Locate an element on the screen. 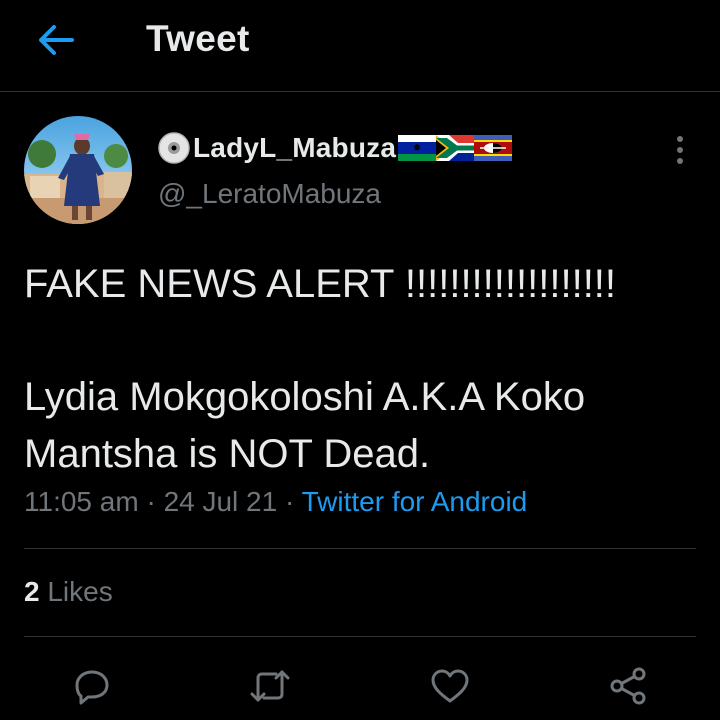  share-icon is located at coordinates (628, 686).